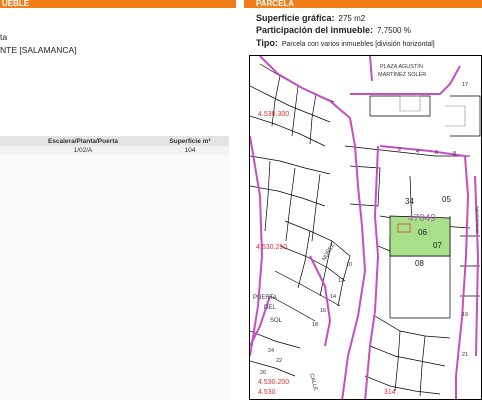 The image size is (482, 400). Describe the element at coordinates (465, 355) in the screenshot. I see `house-number: 21` at that location.